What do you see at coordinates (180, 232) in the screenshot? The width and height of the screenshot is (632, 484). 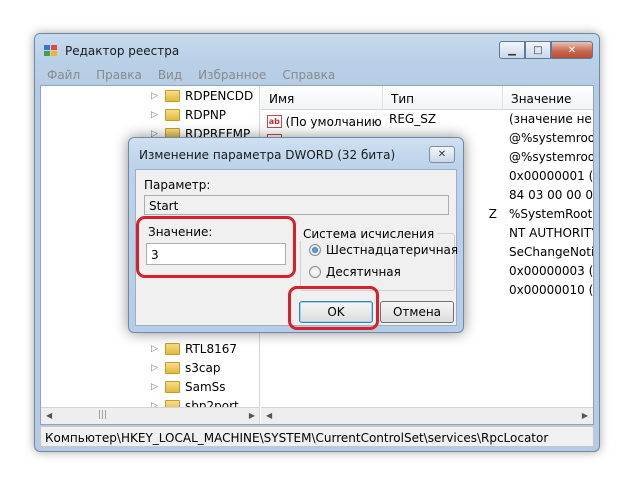 I see `value-label: Значение:` at bounding box center [180, 232].